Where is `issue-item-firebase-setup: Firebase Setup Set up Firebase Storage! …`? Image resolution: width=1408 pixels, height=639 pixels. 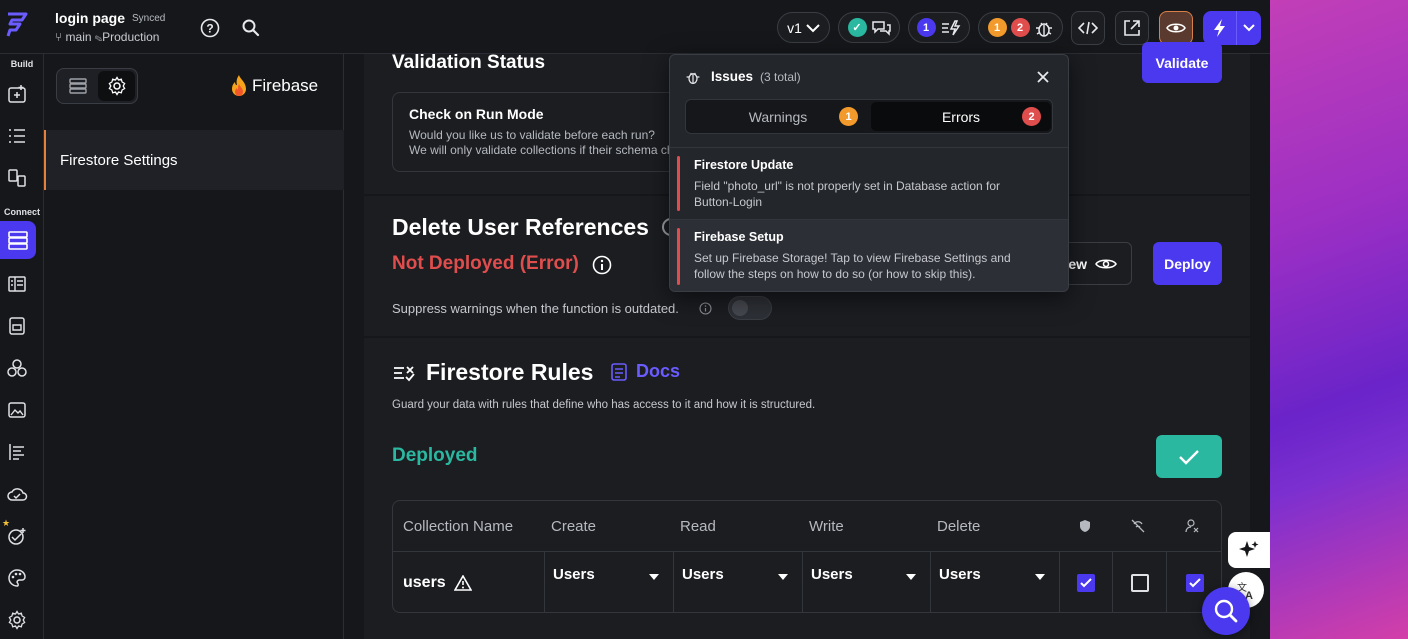 issue-item-firebase-setup: Firebase Setup Set up Firebase Storage! … is located at coordinates (869, 255).